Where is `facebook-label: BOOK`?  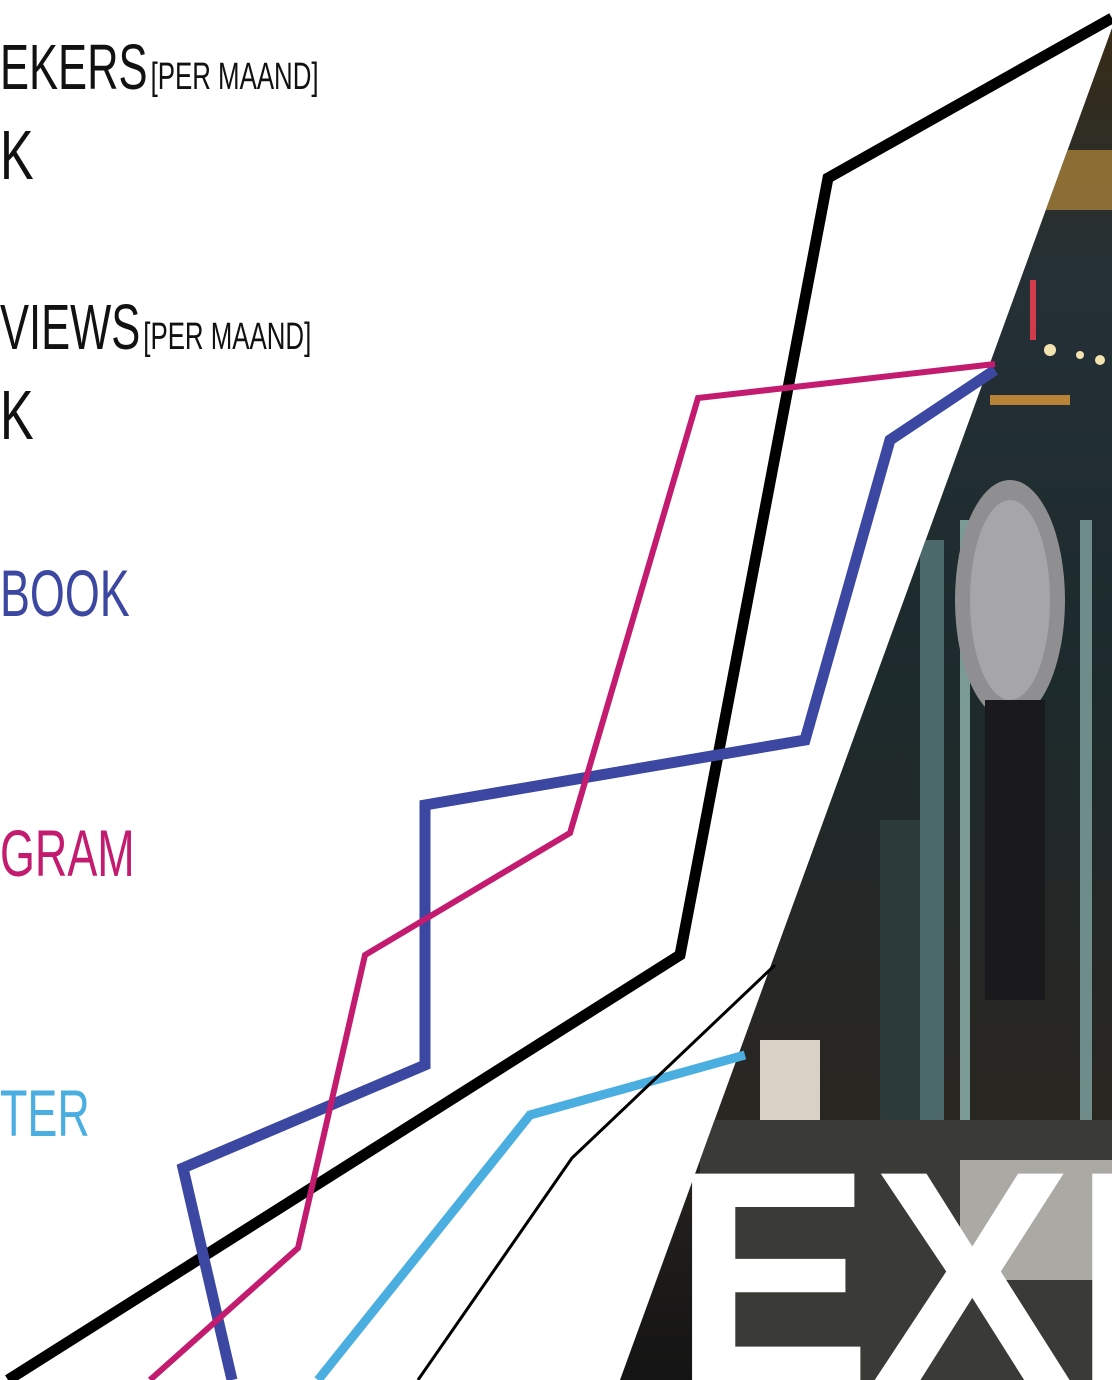
facebook-label: BOOK is located at coordinates (65, 593).